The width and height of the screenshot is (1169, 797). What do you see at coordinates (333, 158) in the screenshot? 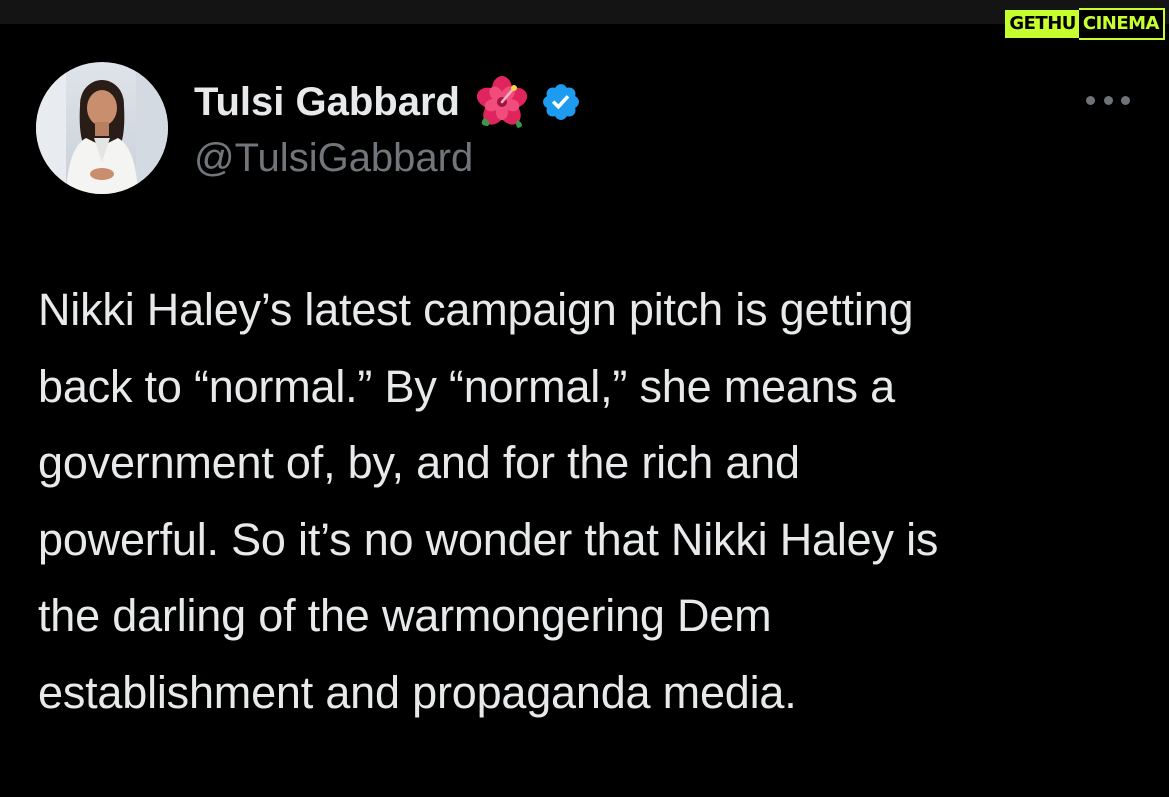
I see `author-handle: @TulsiGabbard` at bounding box center [333, 158].